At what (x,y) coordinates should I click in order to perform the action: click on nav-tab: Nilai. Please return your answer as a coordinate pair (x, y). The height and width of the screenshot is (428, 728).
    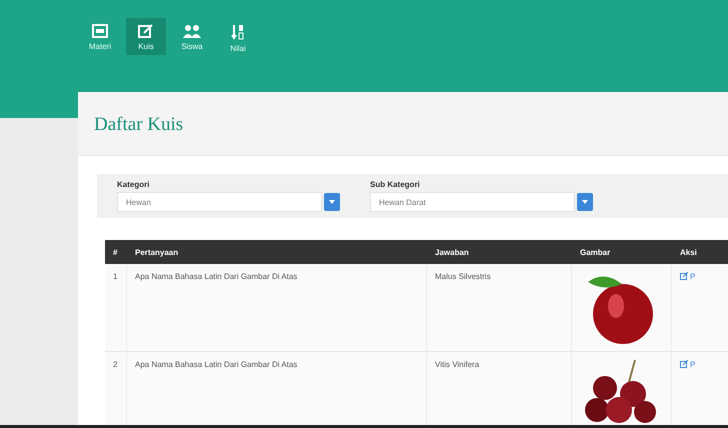
    Looking at the image, I should click on (238, 37).